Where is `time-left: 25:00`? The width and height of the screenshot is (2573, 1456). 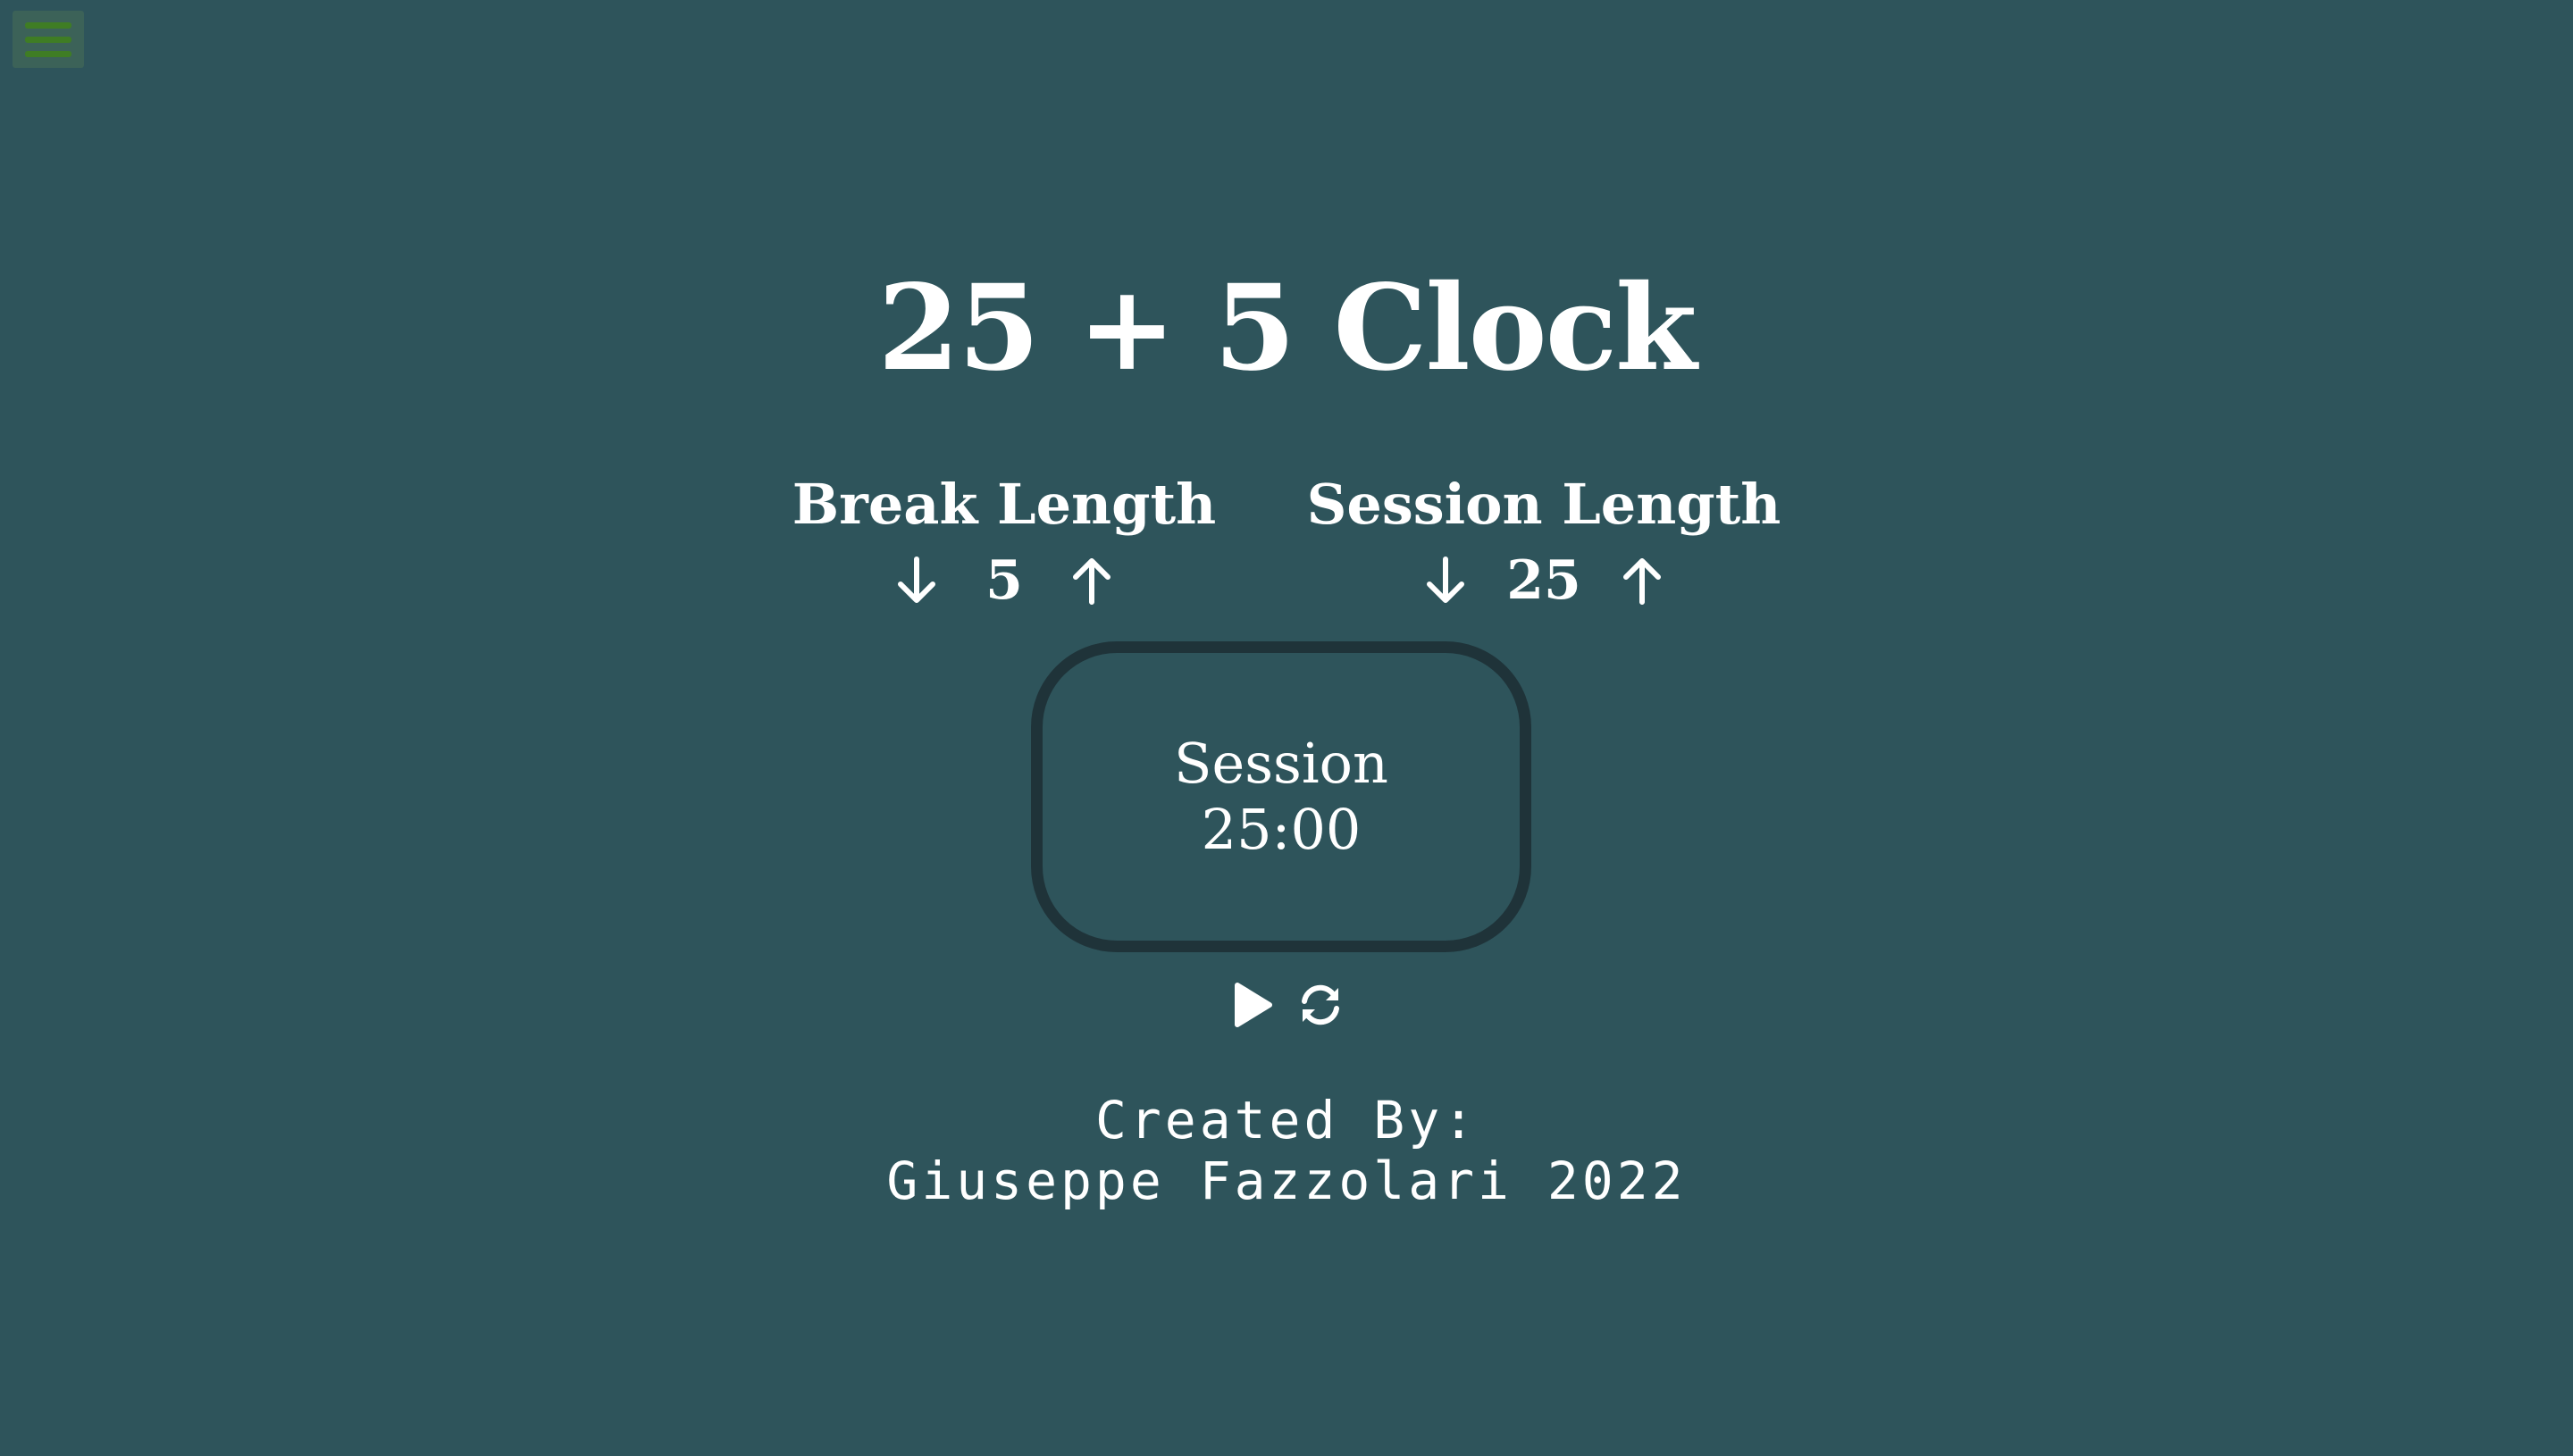
time-left: 25:00 is located at coordinates (1281, 829).